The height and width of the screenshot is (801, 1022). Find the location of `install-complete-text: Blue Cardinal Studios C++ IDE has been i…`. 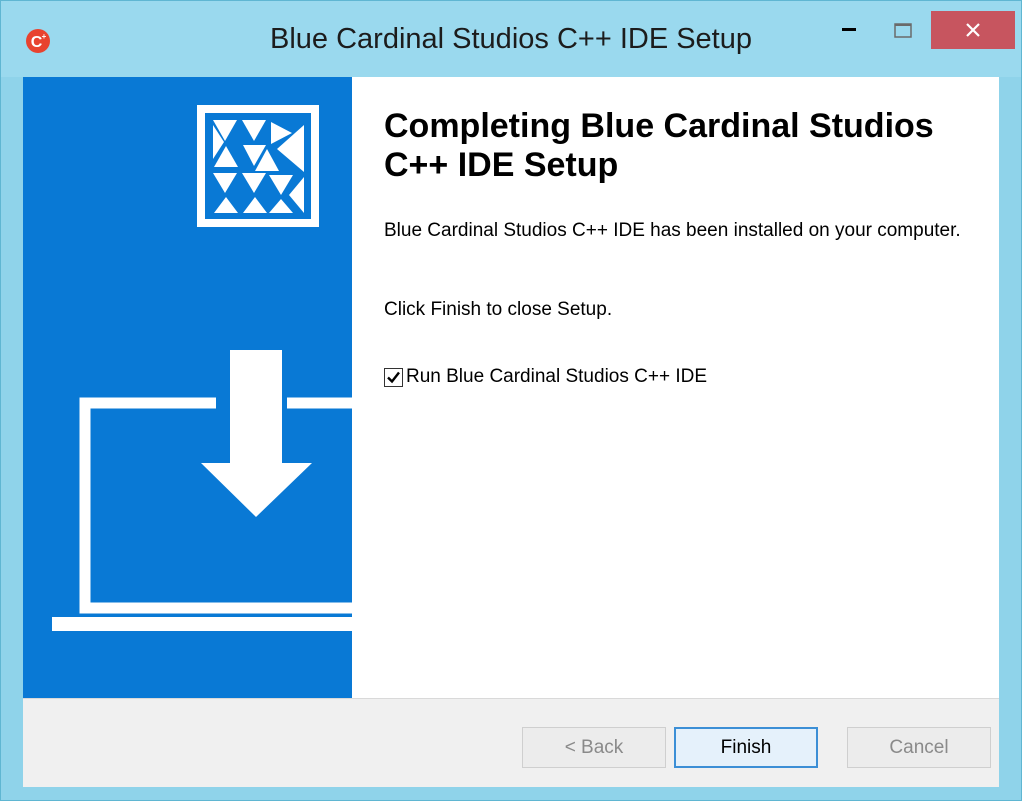

install-complete-text: Blue Cardinal Studios C++ IDE has been i… is located at coordinates (672, 230).